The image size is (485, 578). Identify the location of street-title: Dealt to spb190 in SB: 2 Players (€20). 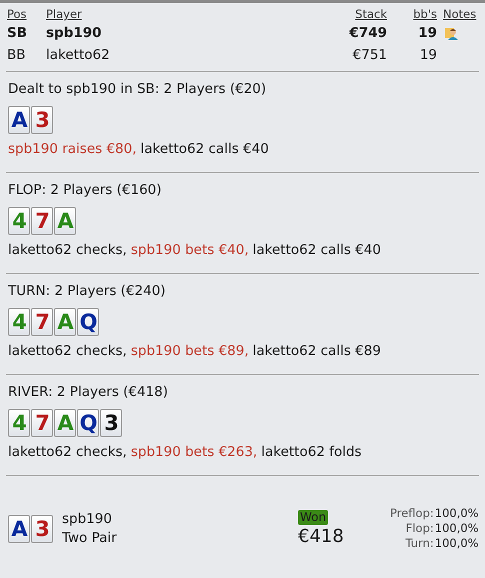
(138, 89).